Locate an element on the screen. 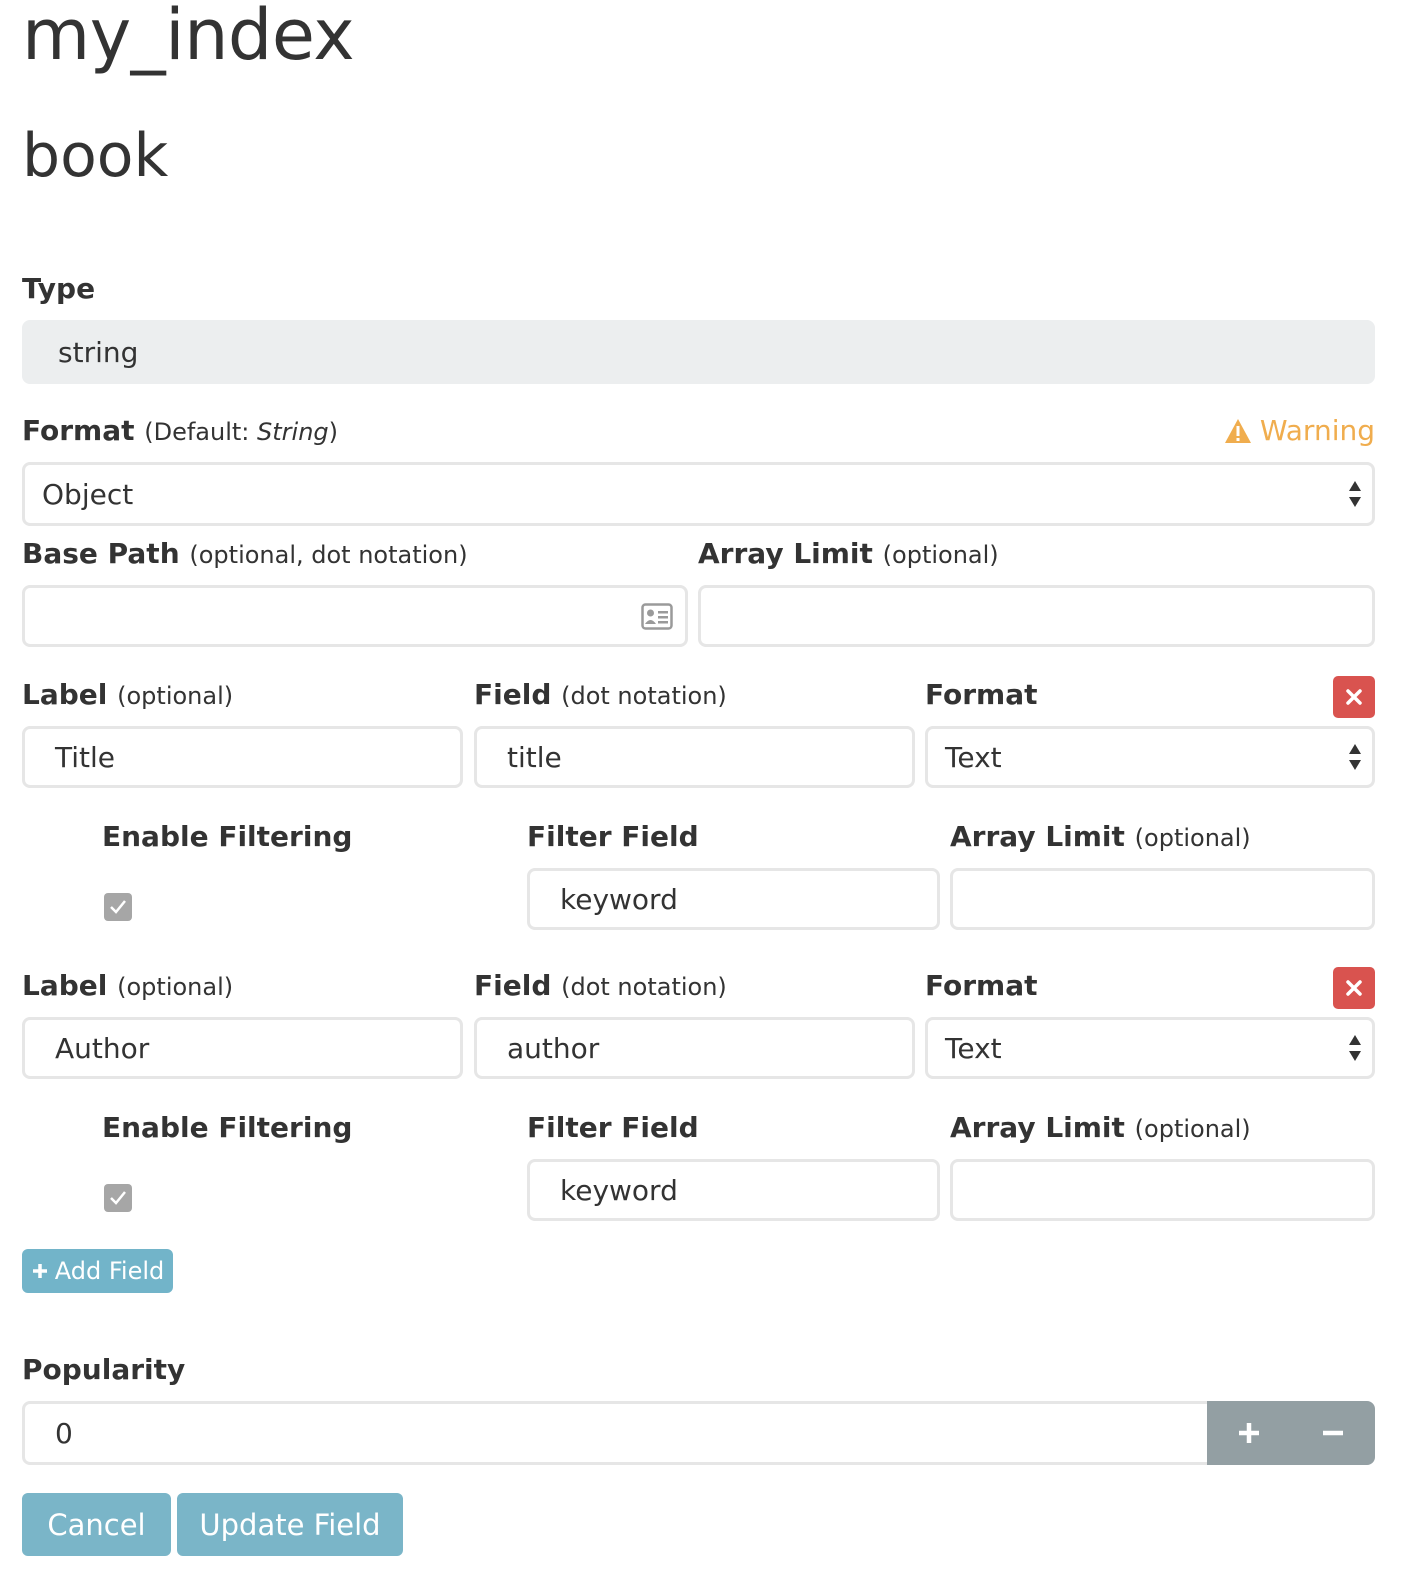 The height and width of the screenshot is (1594, 1408). format-select: Object is located at coordinates (698, 494).